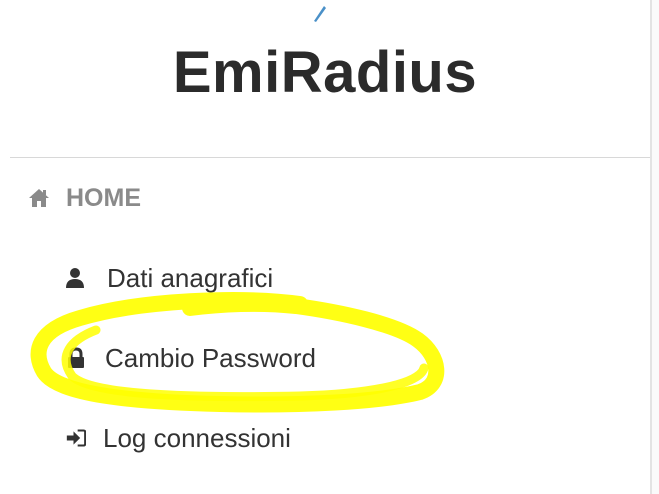 The height and width of the screenshot is (494, 659). What do you see at coordinates (39, 198) in the screenshot?
I see `home-icon` at bounding box center [39, 198].